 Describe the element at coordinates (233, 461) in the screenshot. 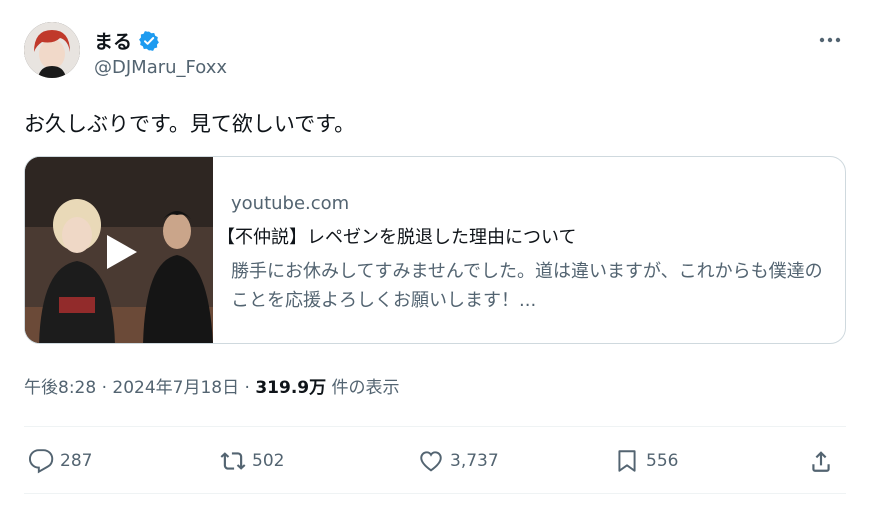

I see `retweet-icon` at that location.